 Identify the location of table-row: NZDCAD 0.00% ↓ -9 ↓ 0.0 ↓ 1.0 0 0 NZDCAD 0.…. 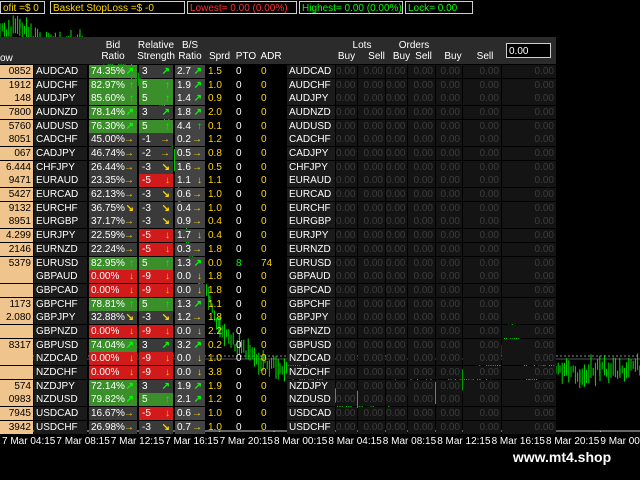
(278, 359).